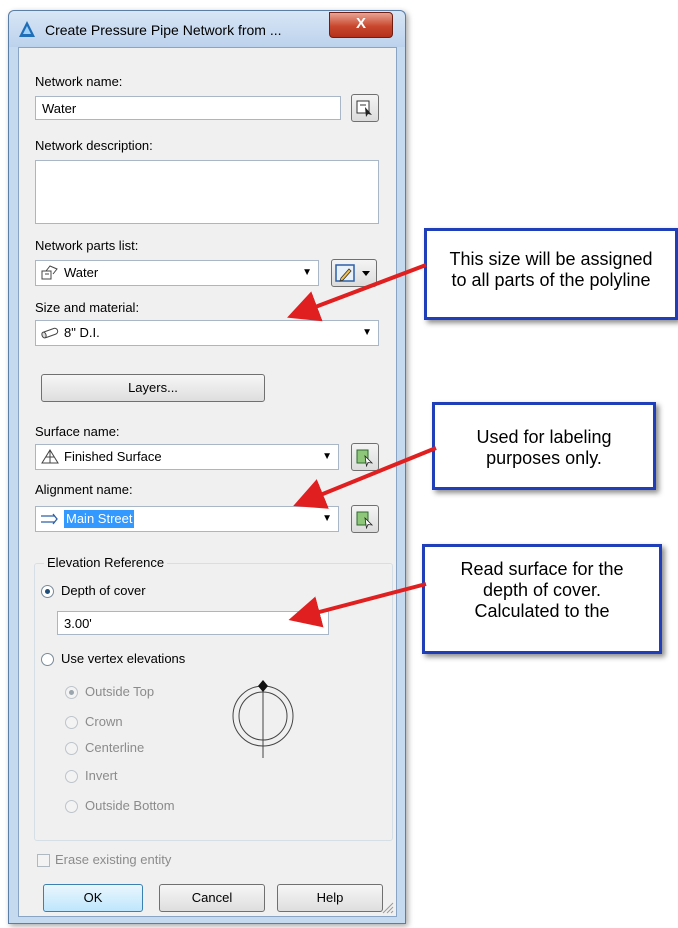  What do you see at coordinates (330, 898) in the screenshot?
I see `help-button: Help` at bounding box center [330, 898].